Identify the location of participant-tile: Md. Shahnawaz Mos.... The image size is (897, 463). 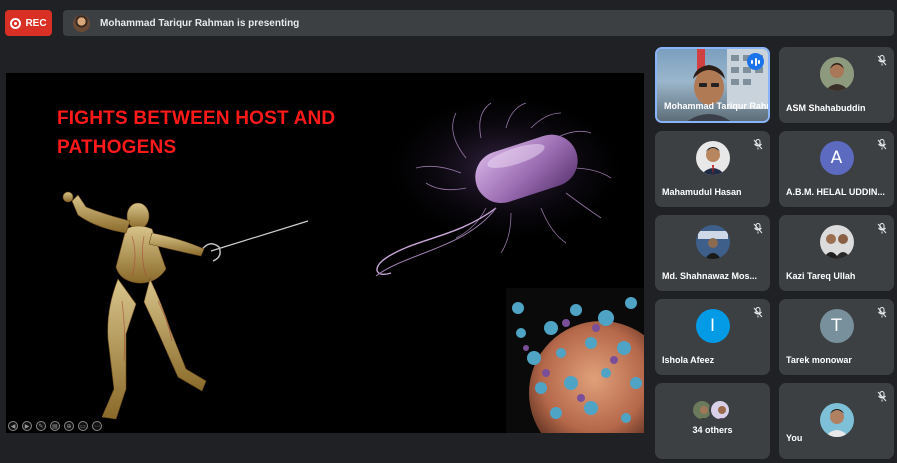
(712, 253).